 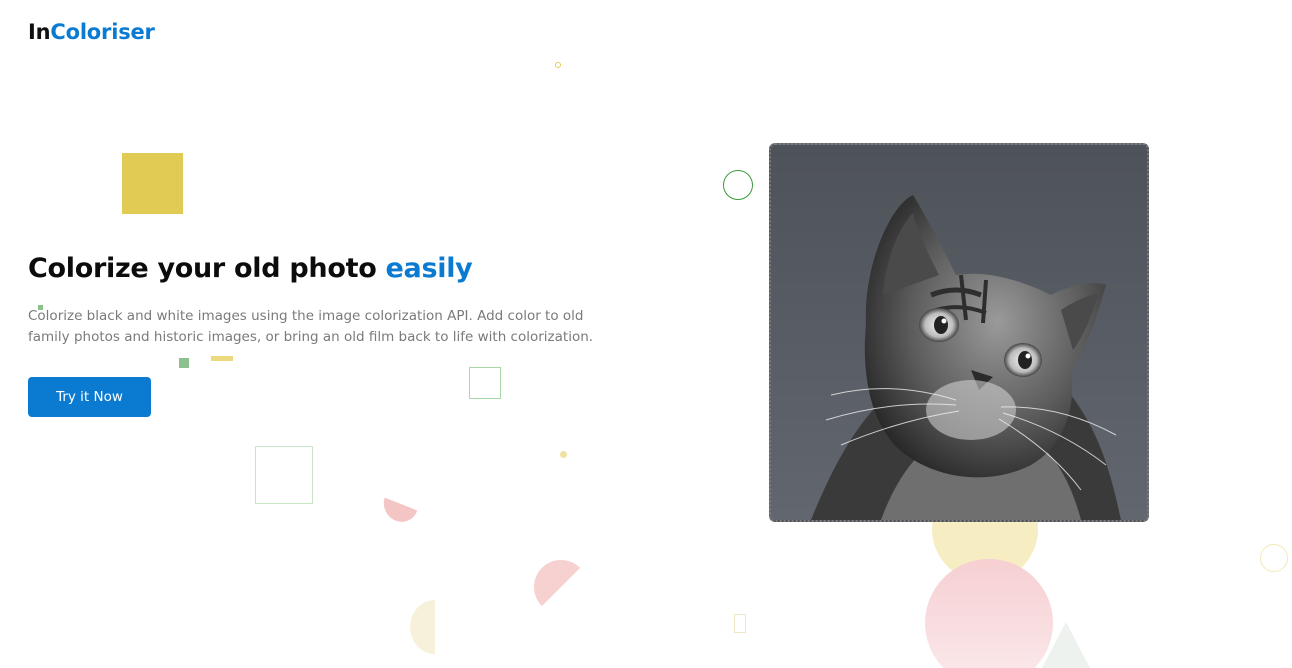 What do you see at coordinates (563, 454) in the screenshot?
I see `decor-yellow-dot` at bounding box center [563, 454].